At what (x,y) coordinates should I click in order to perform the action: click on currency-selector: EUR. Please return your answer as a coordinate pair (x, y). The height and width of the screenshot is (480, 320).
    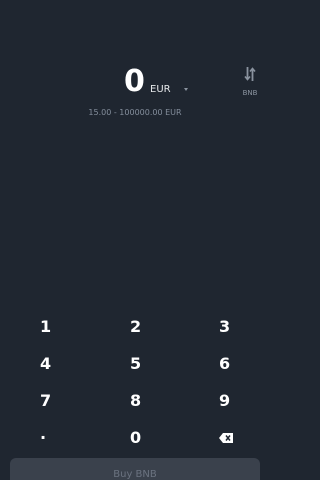
    Looking at the image, I should click on (169, 90).